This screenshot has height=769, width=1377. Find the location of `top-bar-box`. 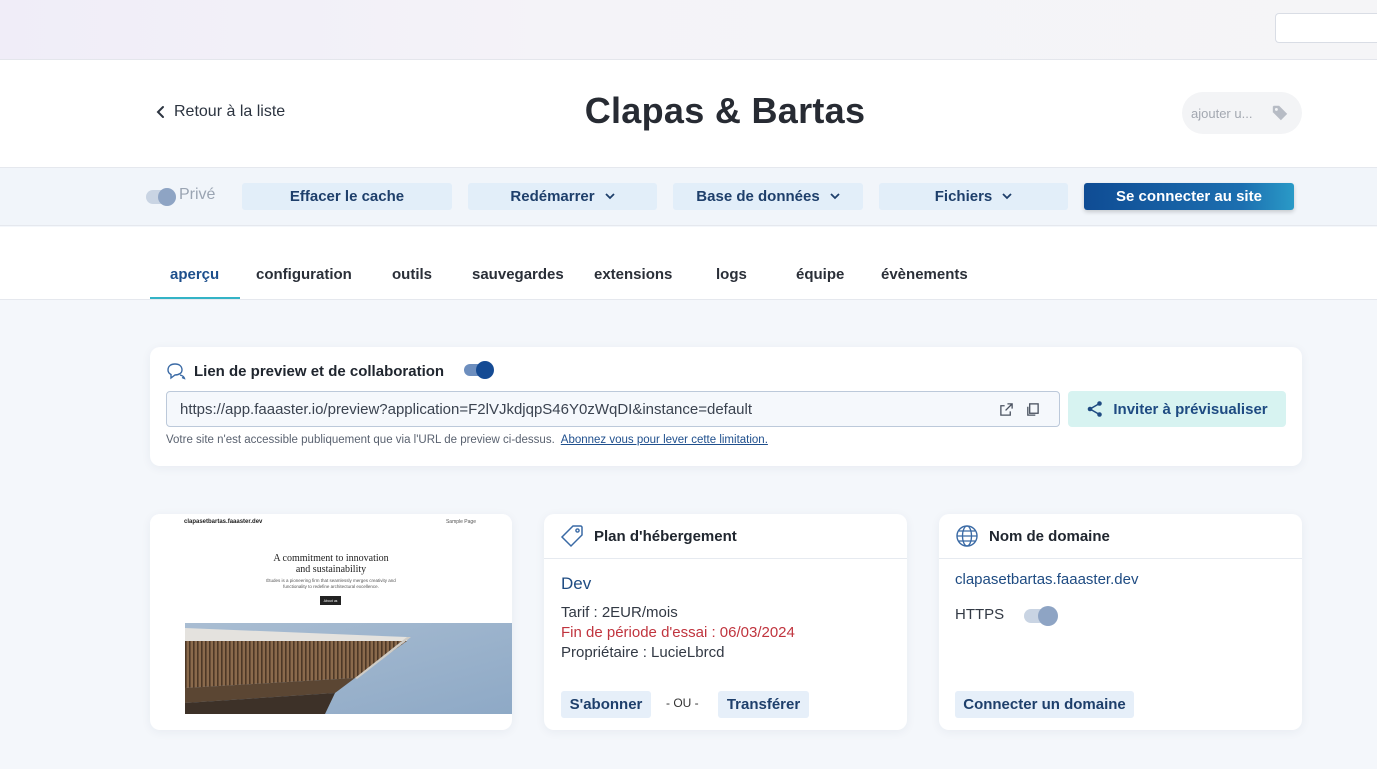

top-bar-box is located at coordinates (1326, 28).